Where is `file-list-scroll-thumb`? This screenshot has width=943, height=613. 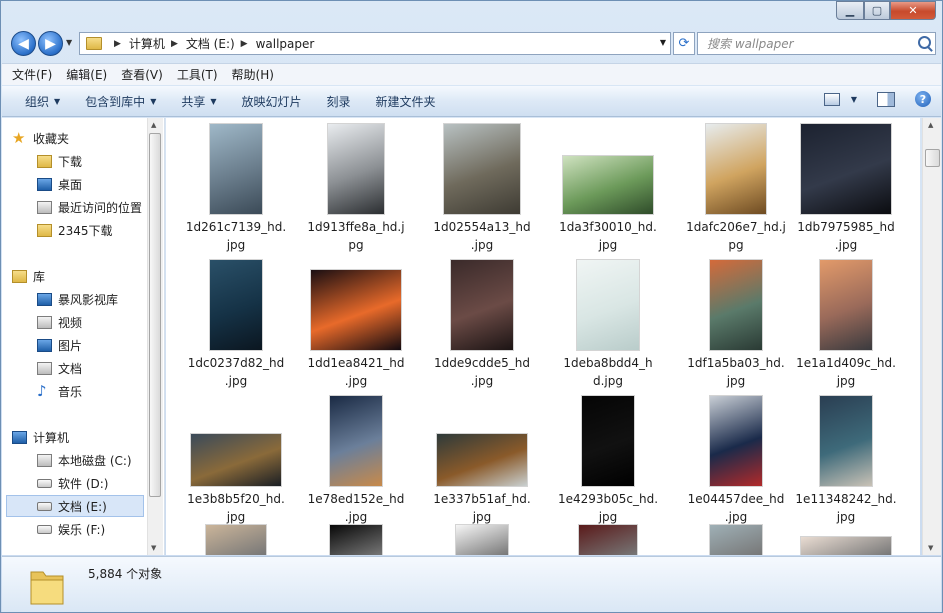 file-list-scroll-thumb is located at coordinates (932, 158).